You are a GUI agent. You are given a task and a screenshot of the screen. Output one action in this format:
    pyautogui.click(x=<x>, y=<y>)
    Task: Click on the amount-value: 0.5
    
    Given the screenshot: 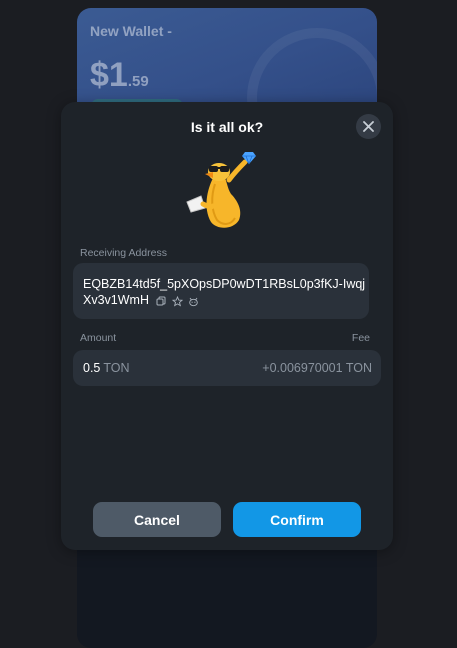 What is the action you would take?
    pyautogui.click(x=92, y=368)
    